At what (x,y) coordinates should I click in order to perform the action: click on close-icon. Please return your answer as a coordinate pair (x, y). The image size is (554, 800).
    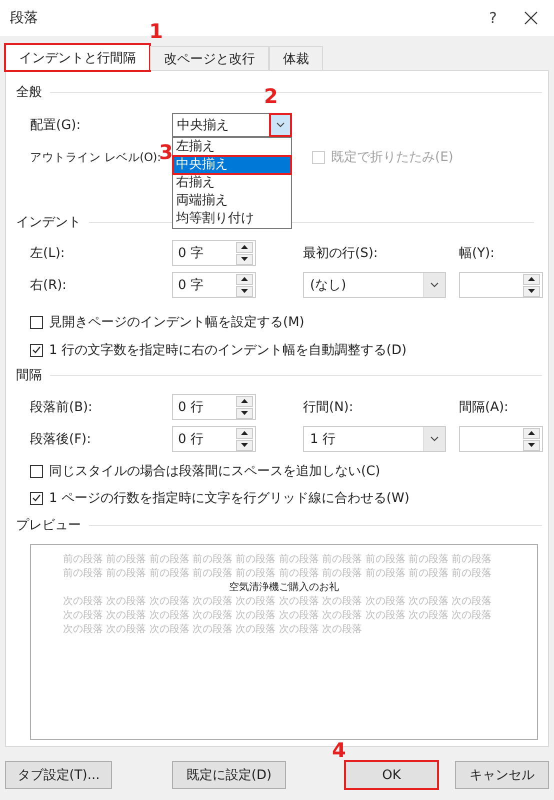
    Looking at the image, I should click on (531, 18).